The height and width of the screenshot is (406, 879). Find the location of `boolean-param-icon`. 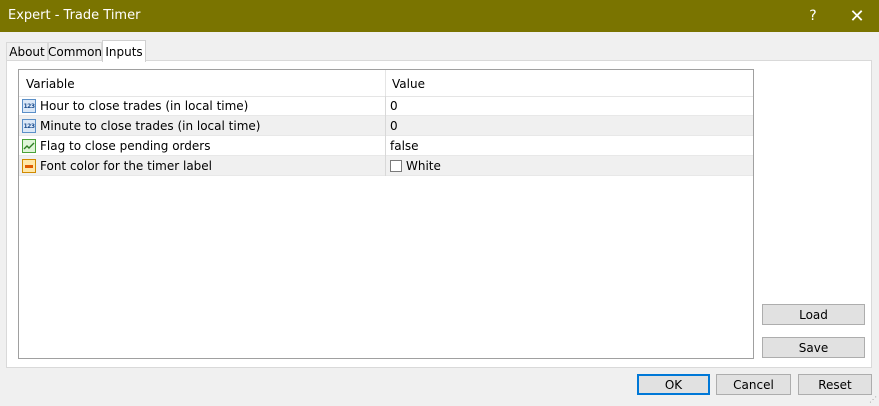

boolean-param-icon is located at coordinates (29, 146).